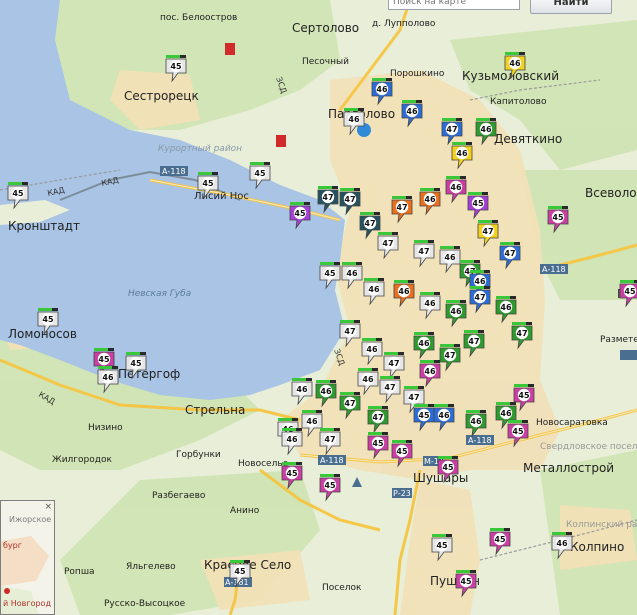 Image resolution: width=637 pixels, height=615 pixels. What do you see at coordinates (42, 334) in the screenshot?
I see `place-label: Ломоносов` at bounding box center [42, 334].